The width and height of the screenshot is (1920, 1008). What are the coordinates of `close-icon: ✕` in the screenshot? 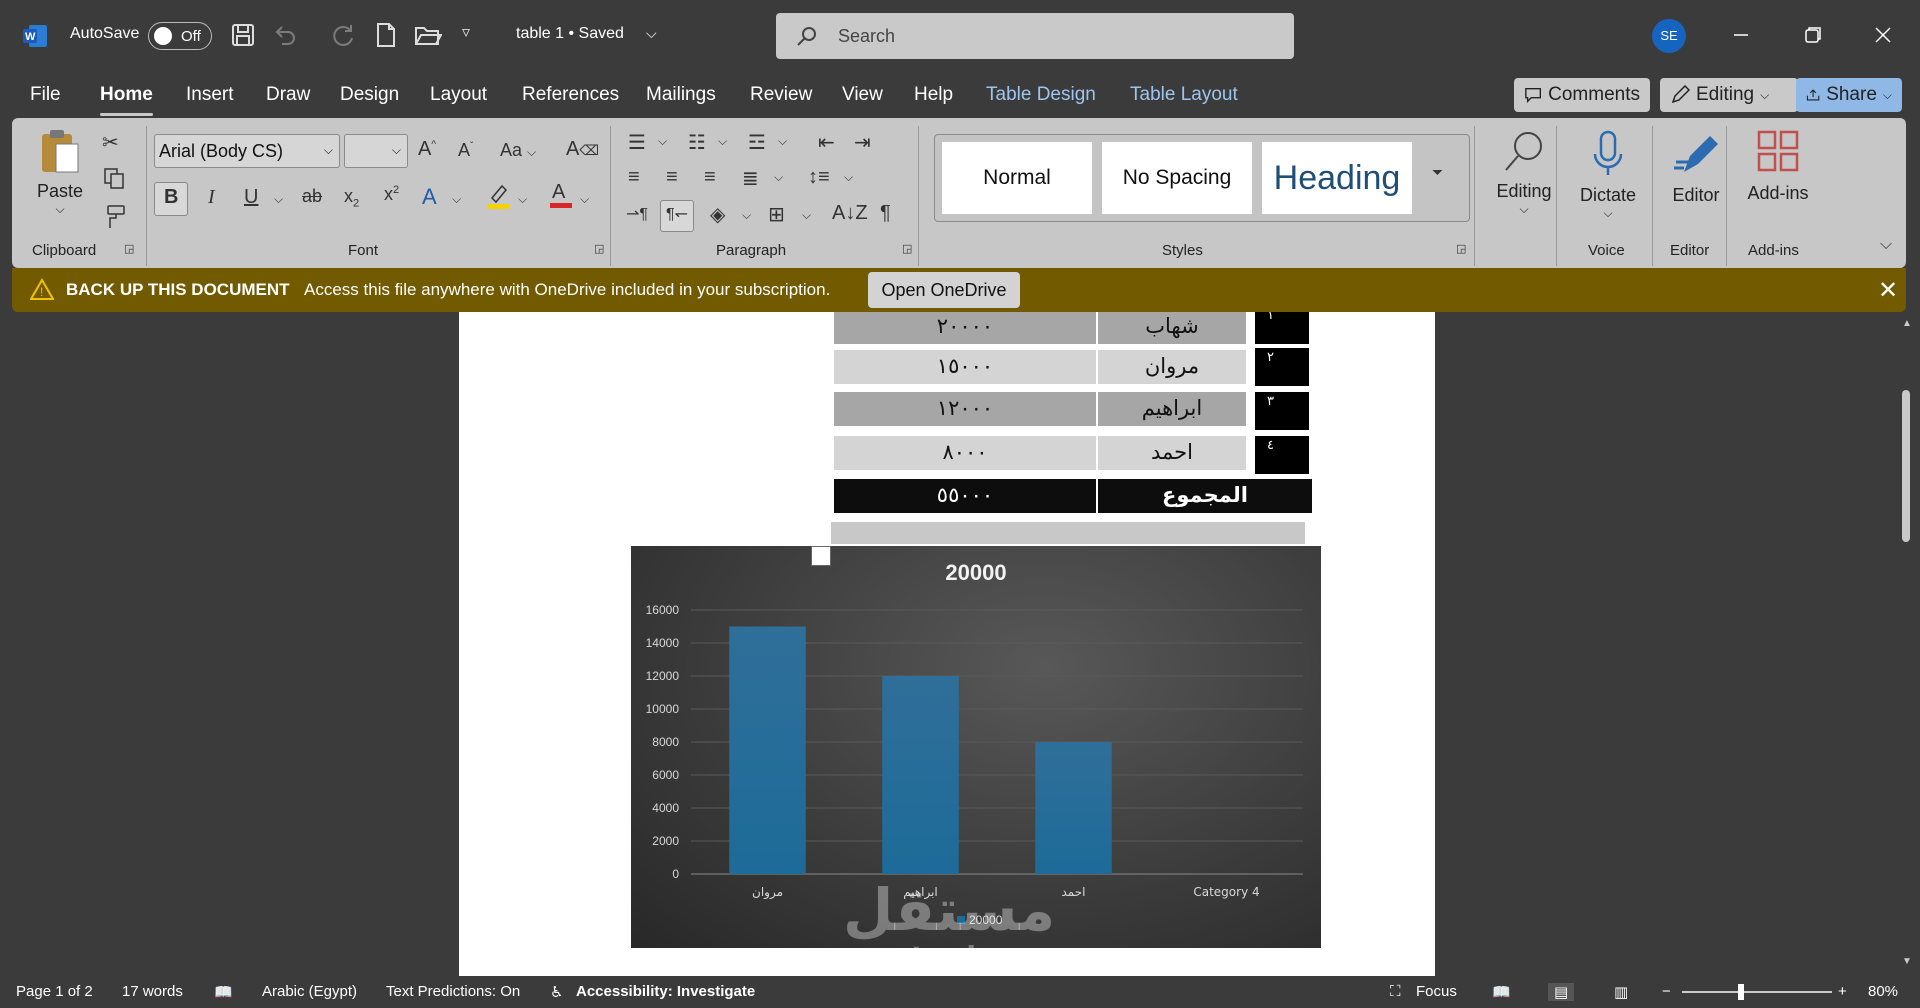 It's located at (1888, 290).